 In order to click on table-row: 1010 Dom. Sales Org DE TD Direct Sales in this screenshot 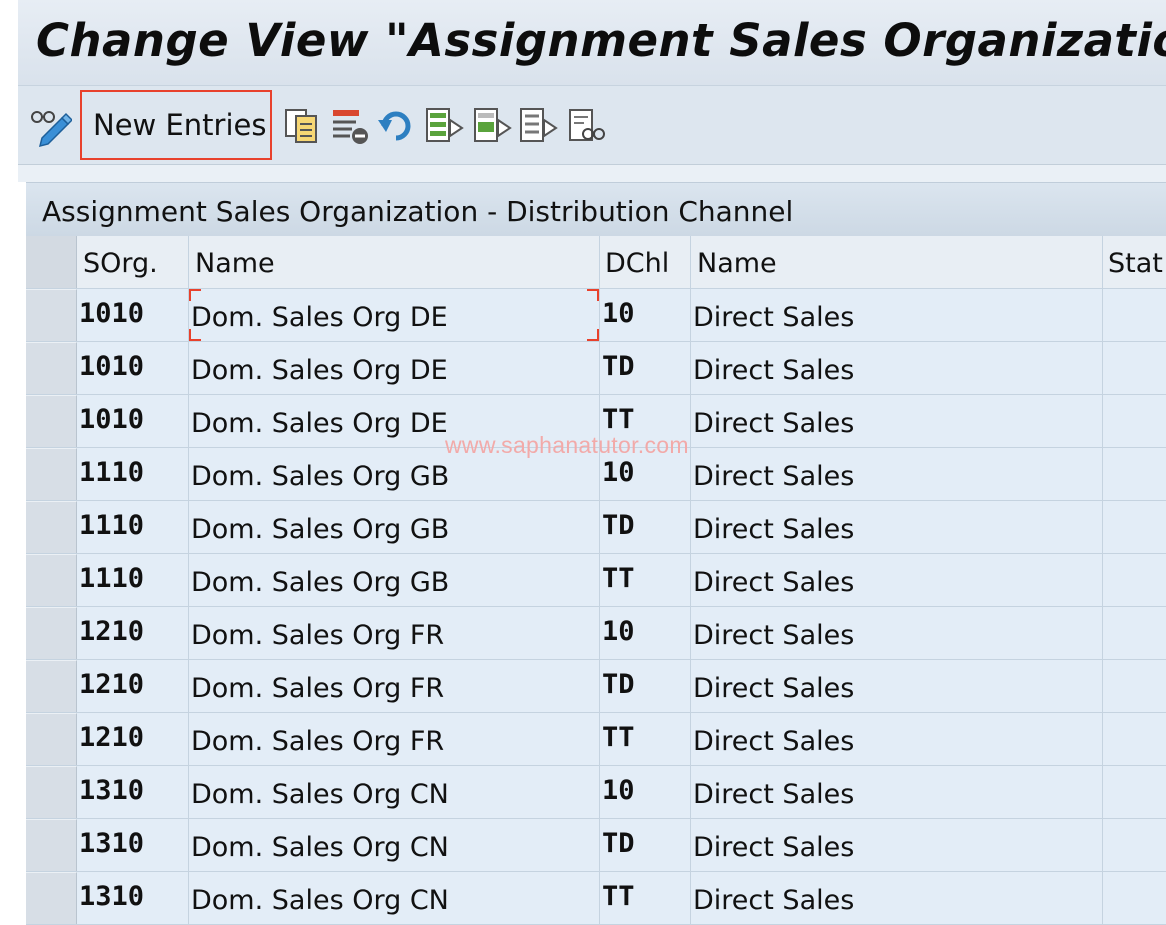, I will do `click(596, 368)`.